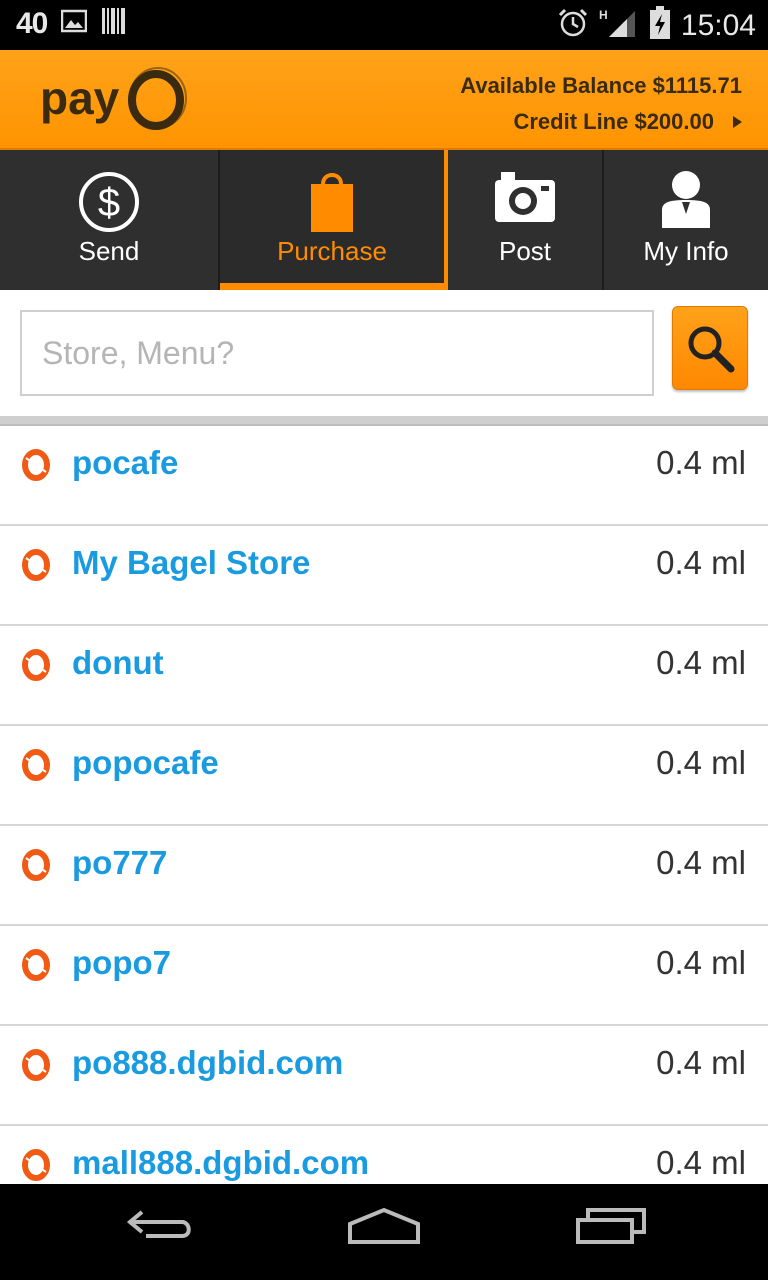  I want to click on status-bar: 40 H 15:04, so click(384, 25).